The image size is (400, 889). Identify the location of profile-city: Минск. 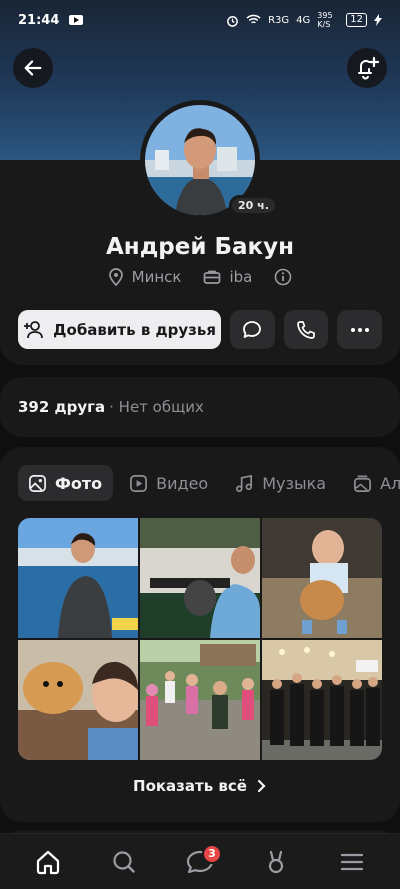
(156, 277).